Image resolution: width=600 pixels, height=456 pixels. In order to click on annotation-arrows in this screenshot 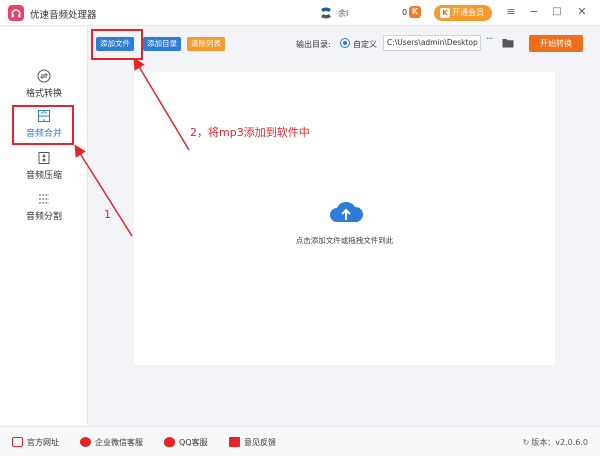, I will do `click(132, 147)`.